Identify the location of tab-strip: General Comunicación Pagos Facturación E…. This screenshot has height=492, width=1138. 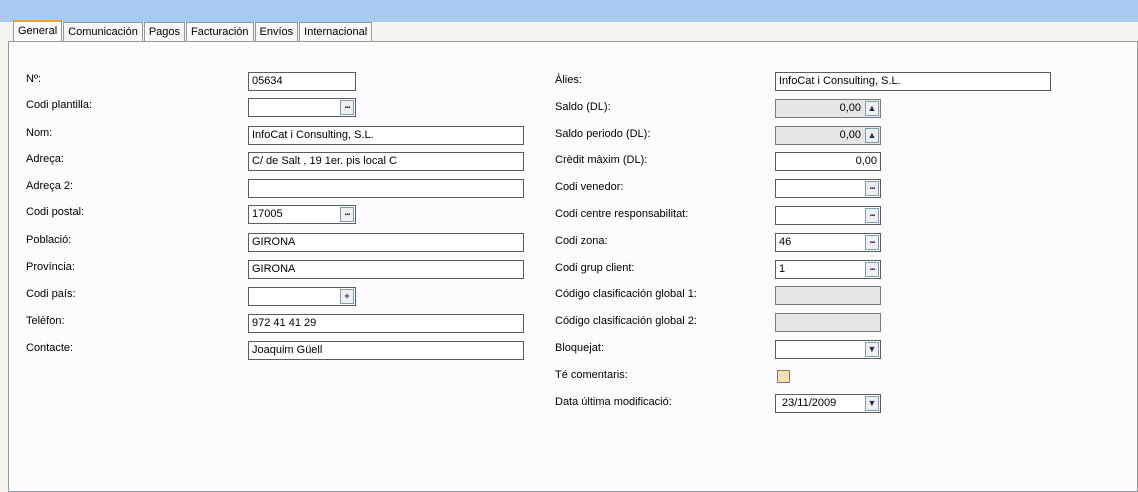
(193, 31).